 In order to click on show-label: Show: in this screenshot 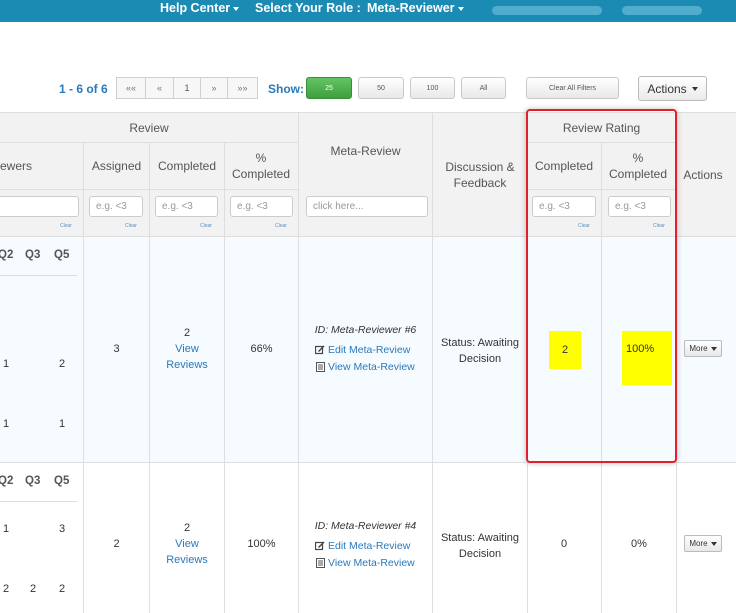, I will do `click(286, 89)`.